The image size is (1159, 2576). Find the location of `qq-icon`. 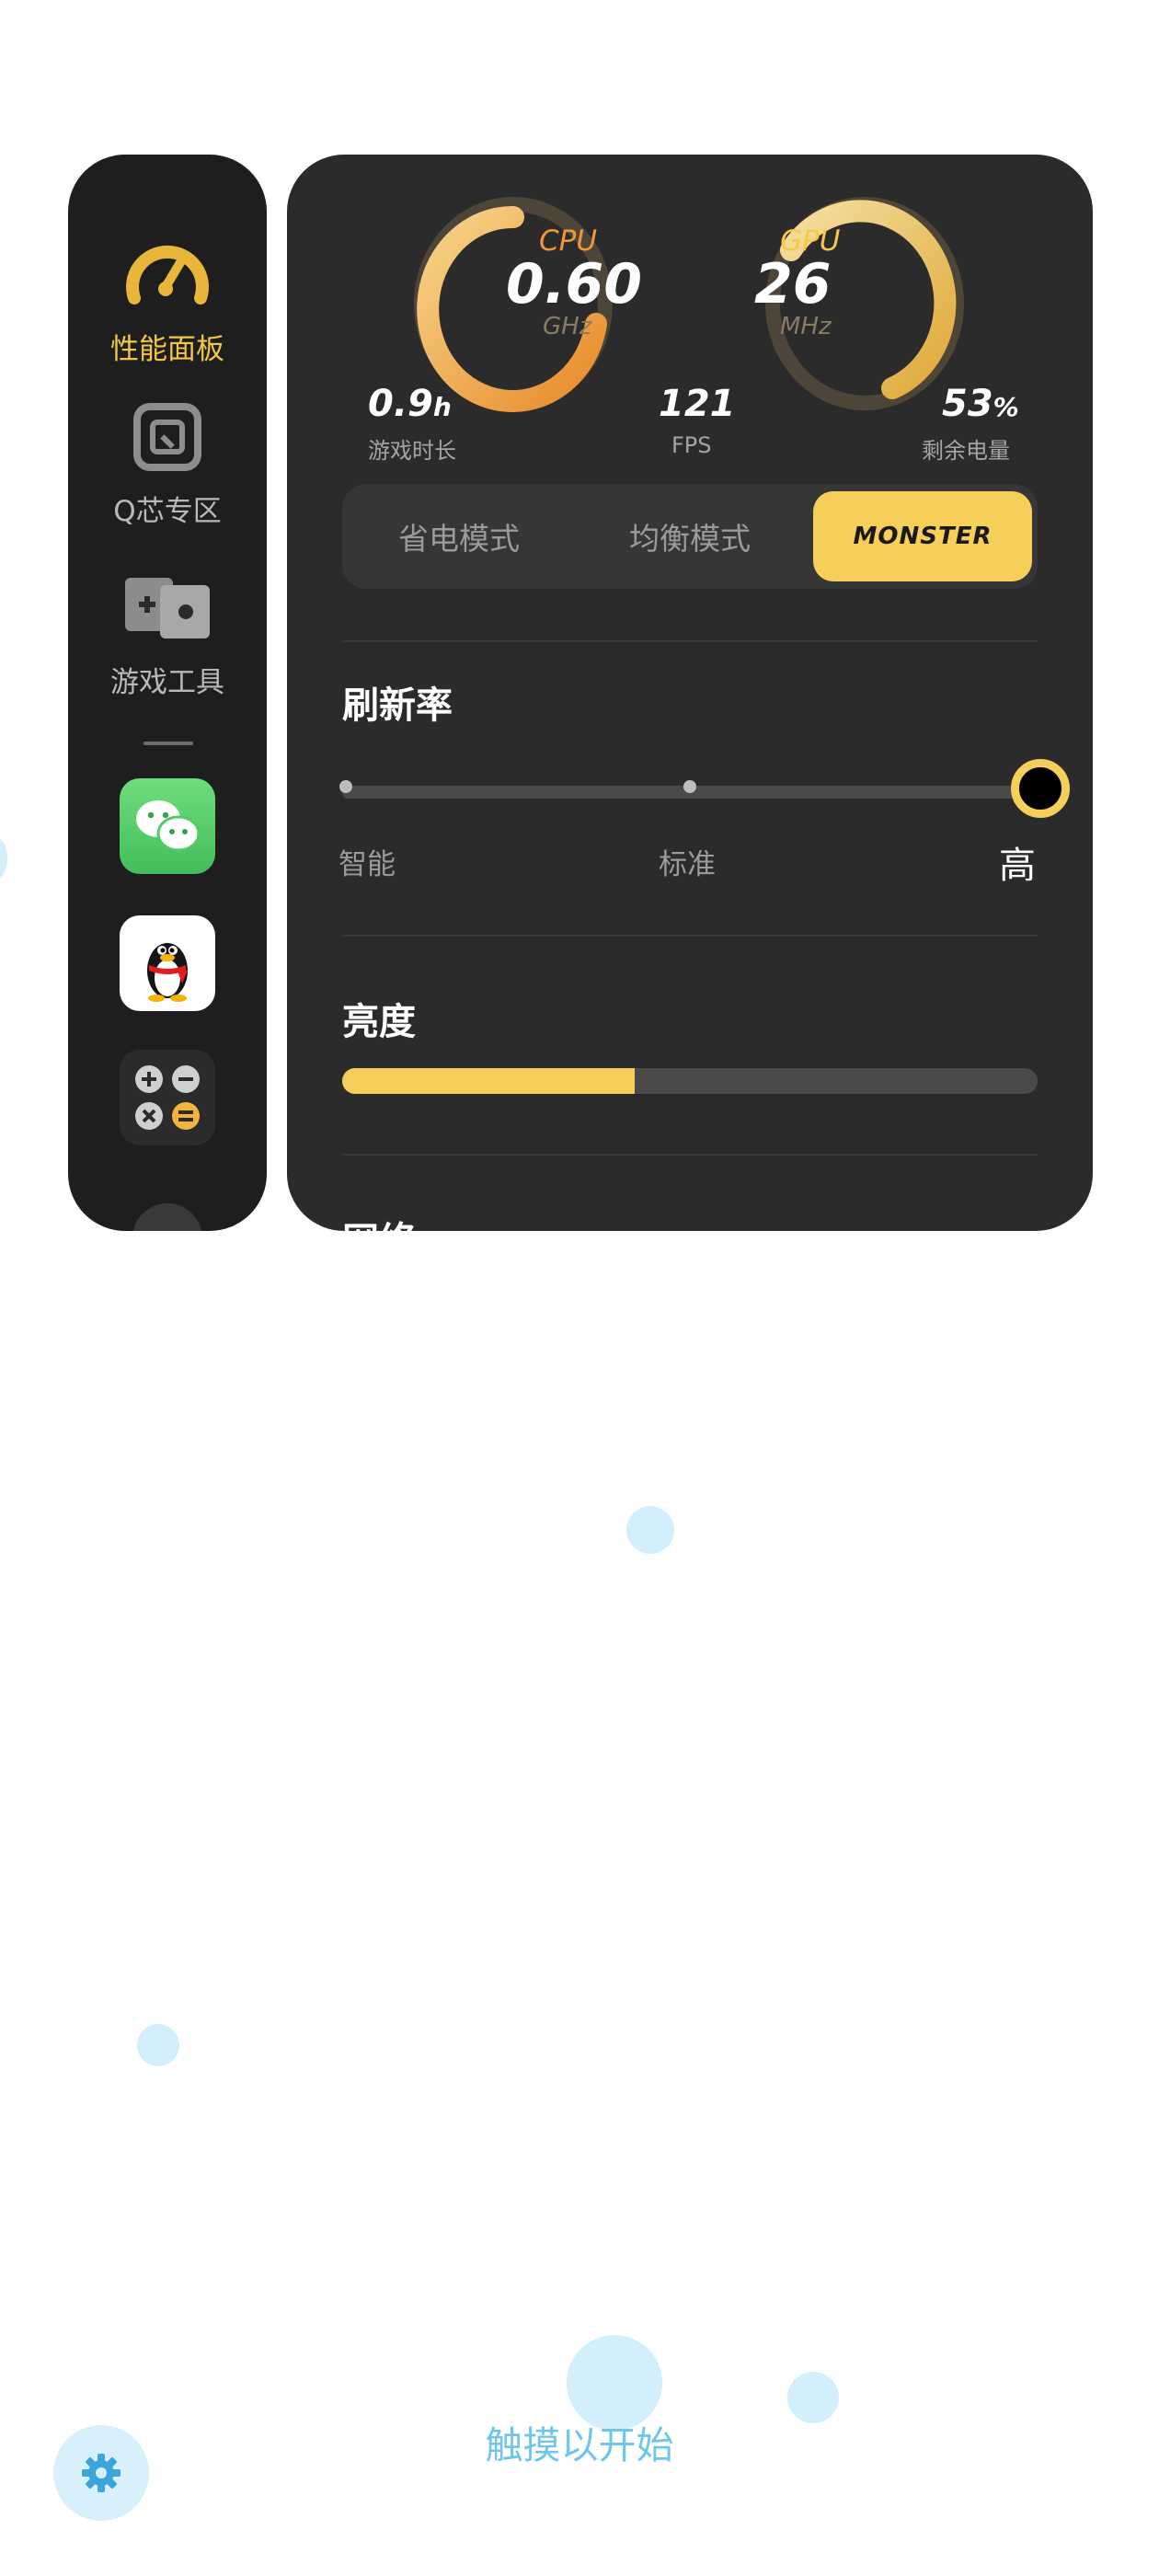

qq-icon is located at coordinates (167, 963).